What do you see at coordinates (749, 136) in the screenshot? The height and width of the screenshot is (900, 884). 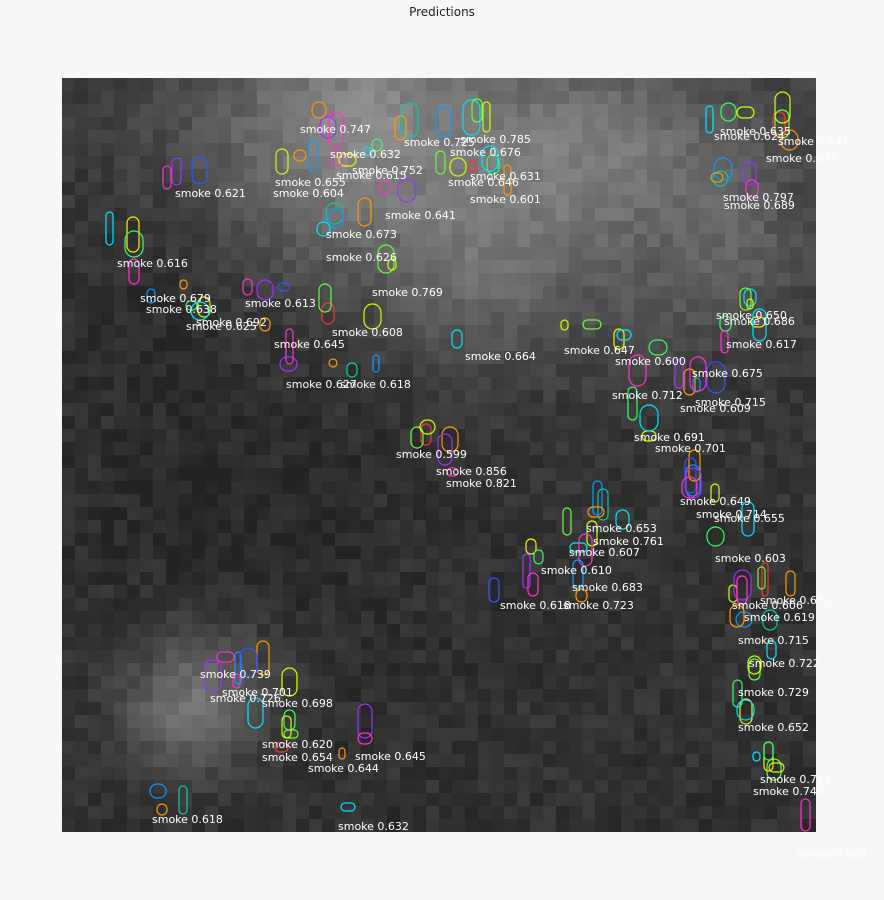 I see `detection-label: smoke 0.624` at bounding box center [749, 136].